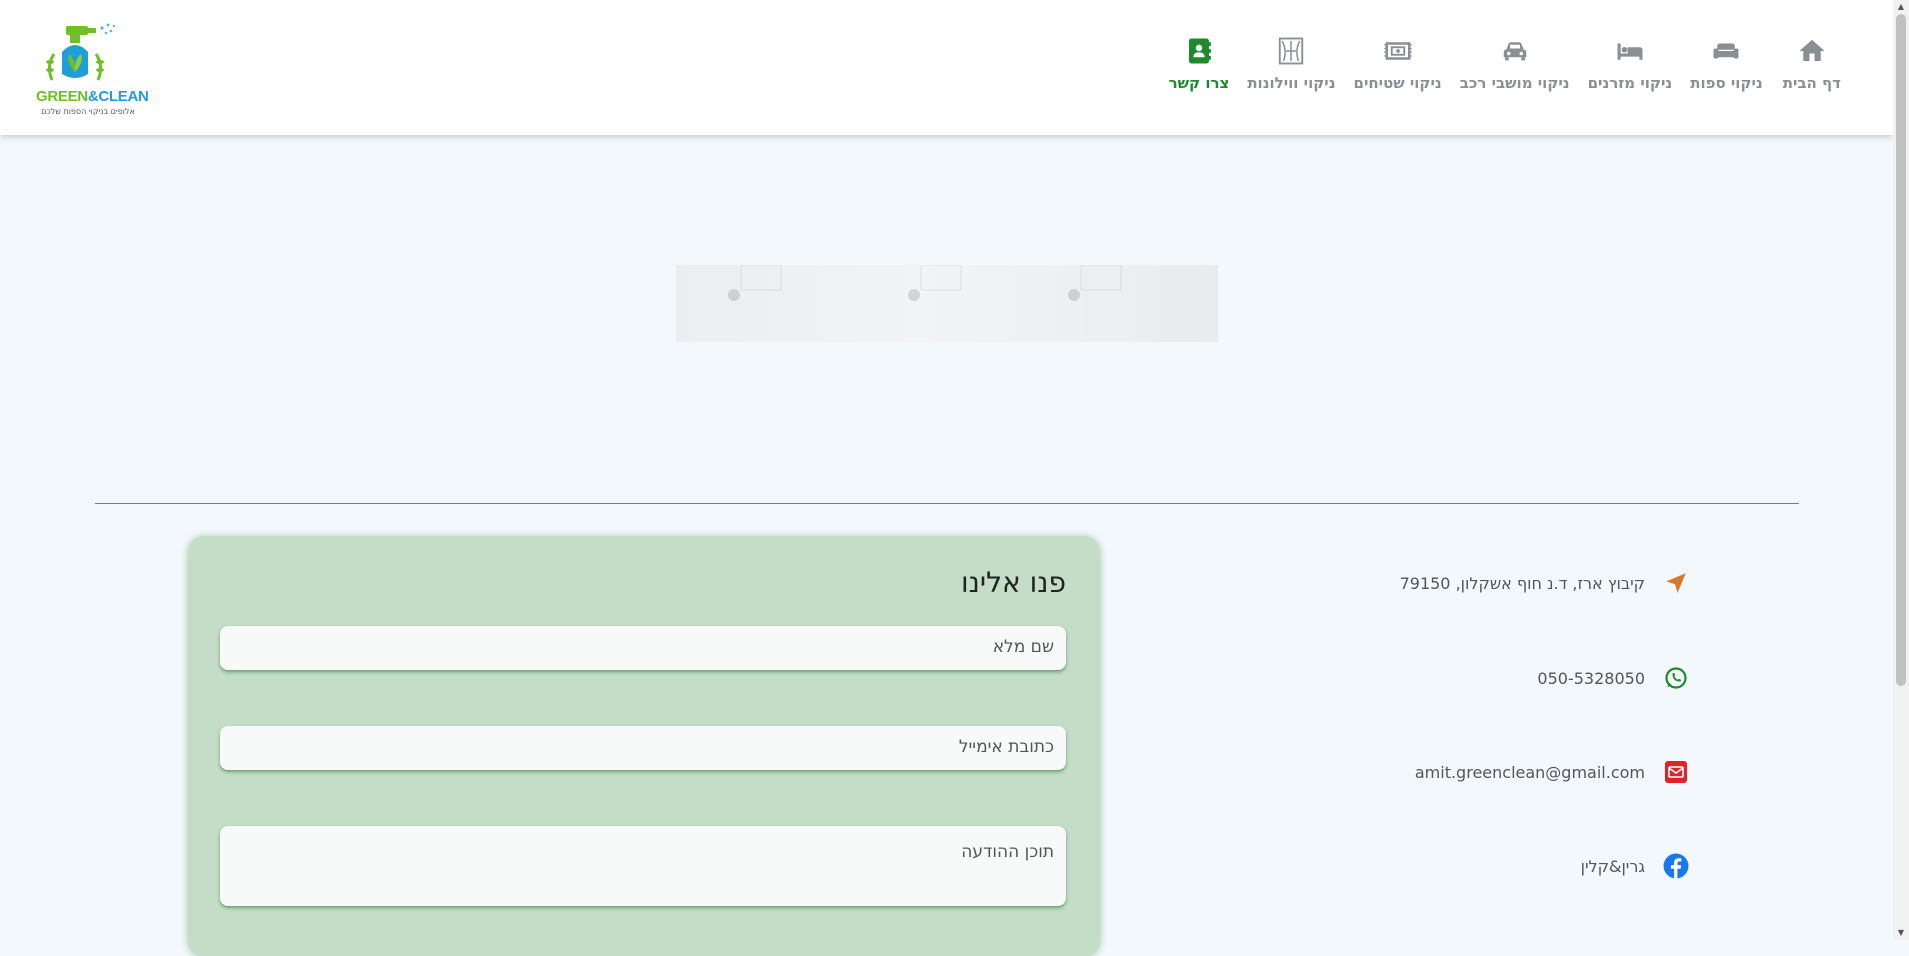  I want to click on hero-banner-image, so click(947, 303).